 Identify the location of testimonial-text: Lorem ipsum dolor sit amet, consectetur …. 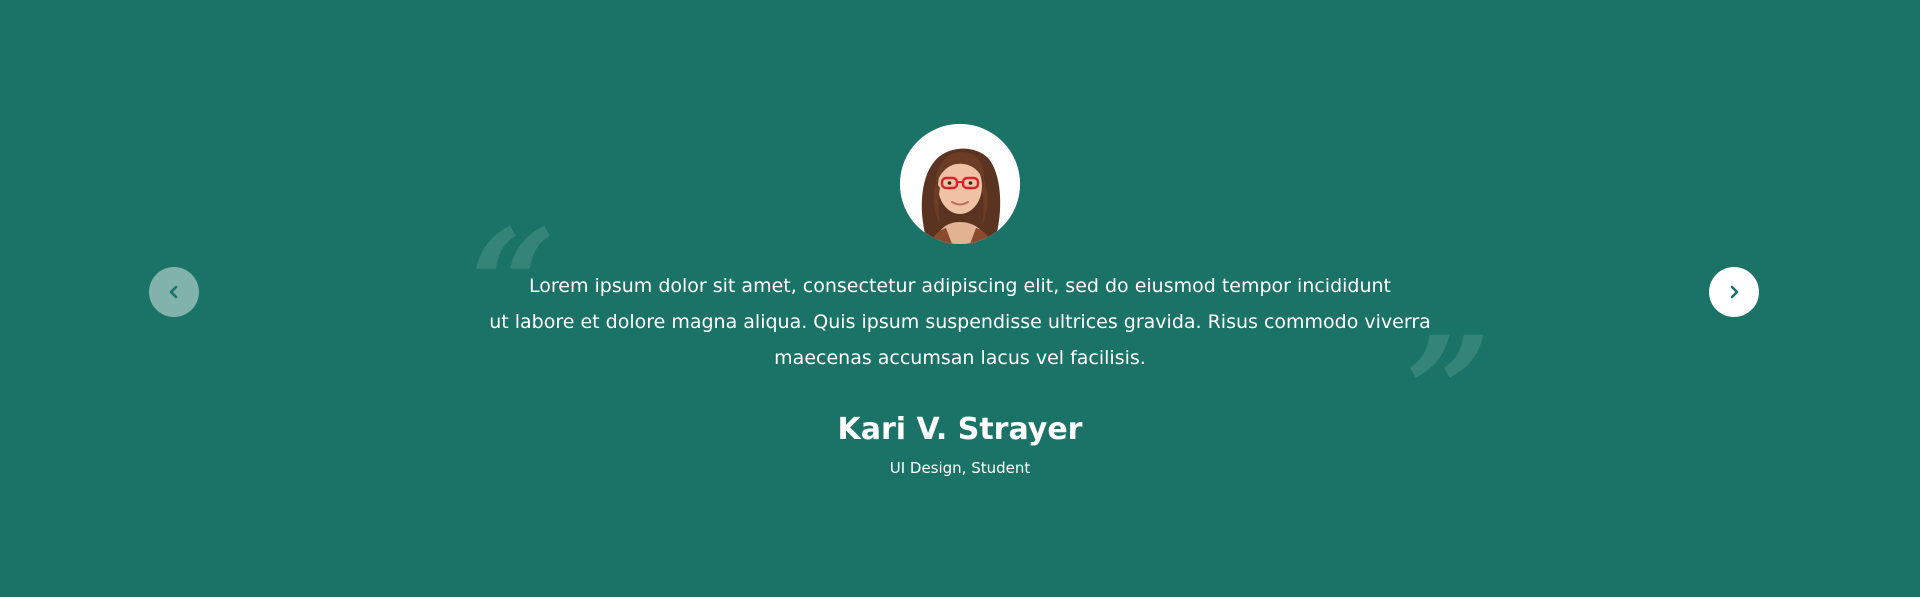
(960, 322).